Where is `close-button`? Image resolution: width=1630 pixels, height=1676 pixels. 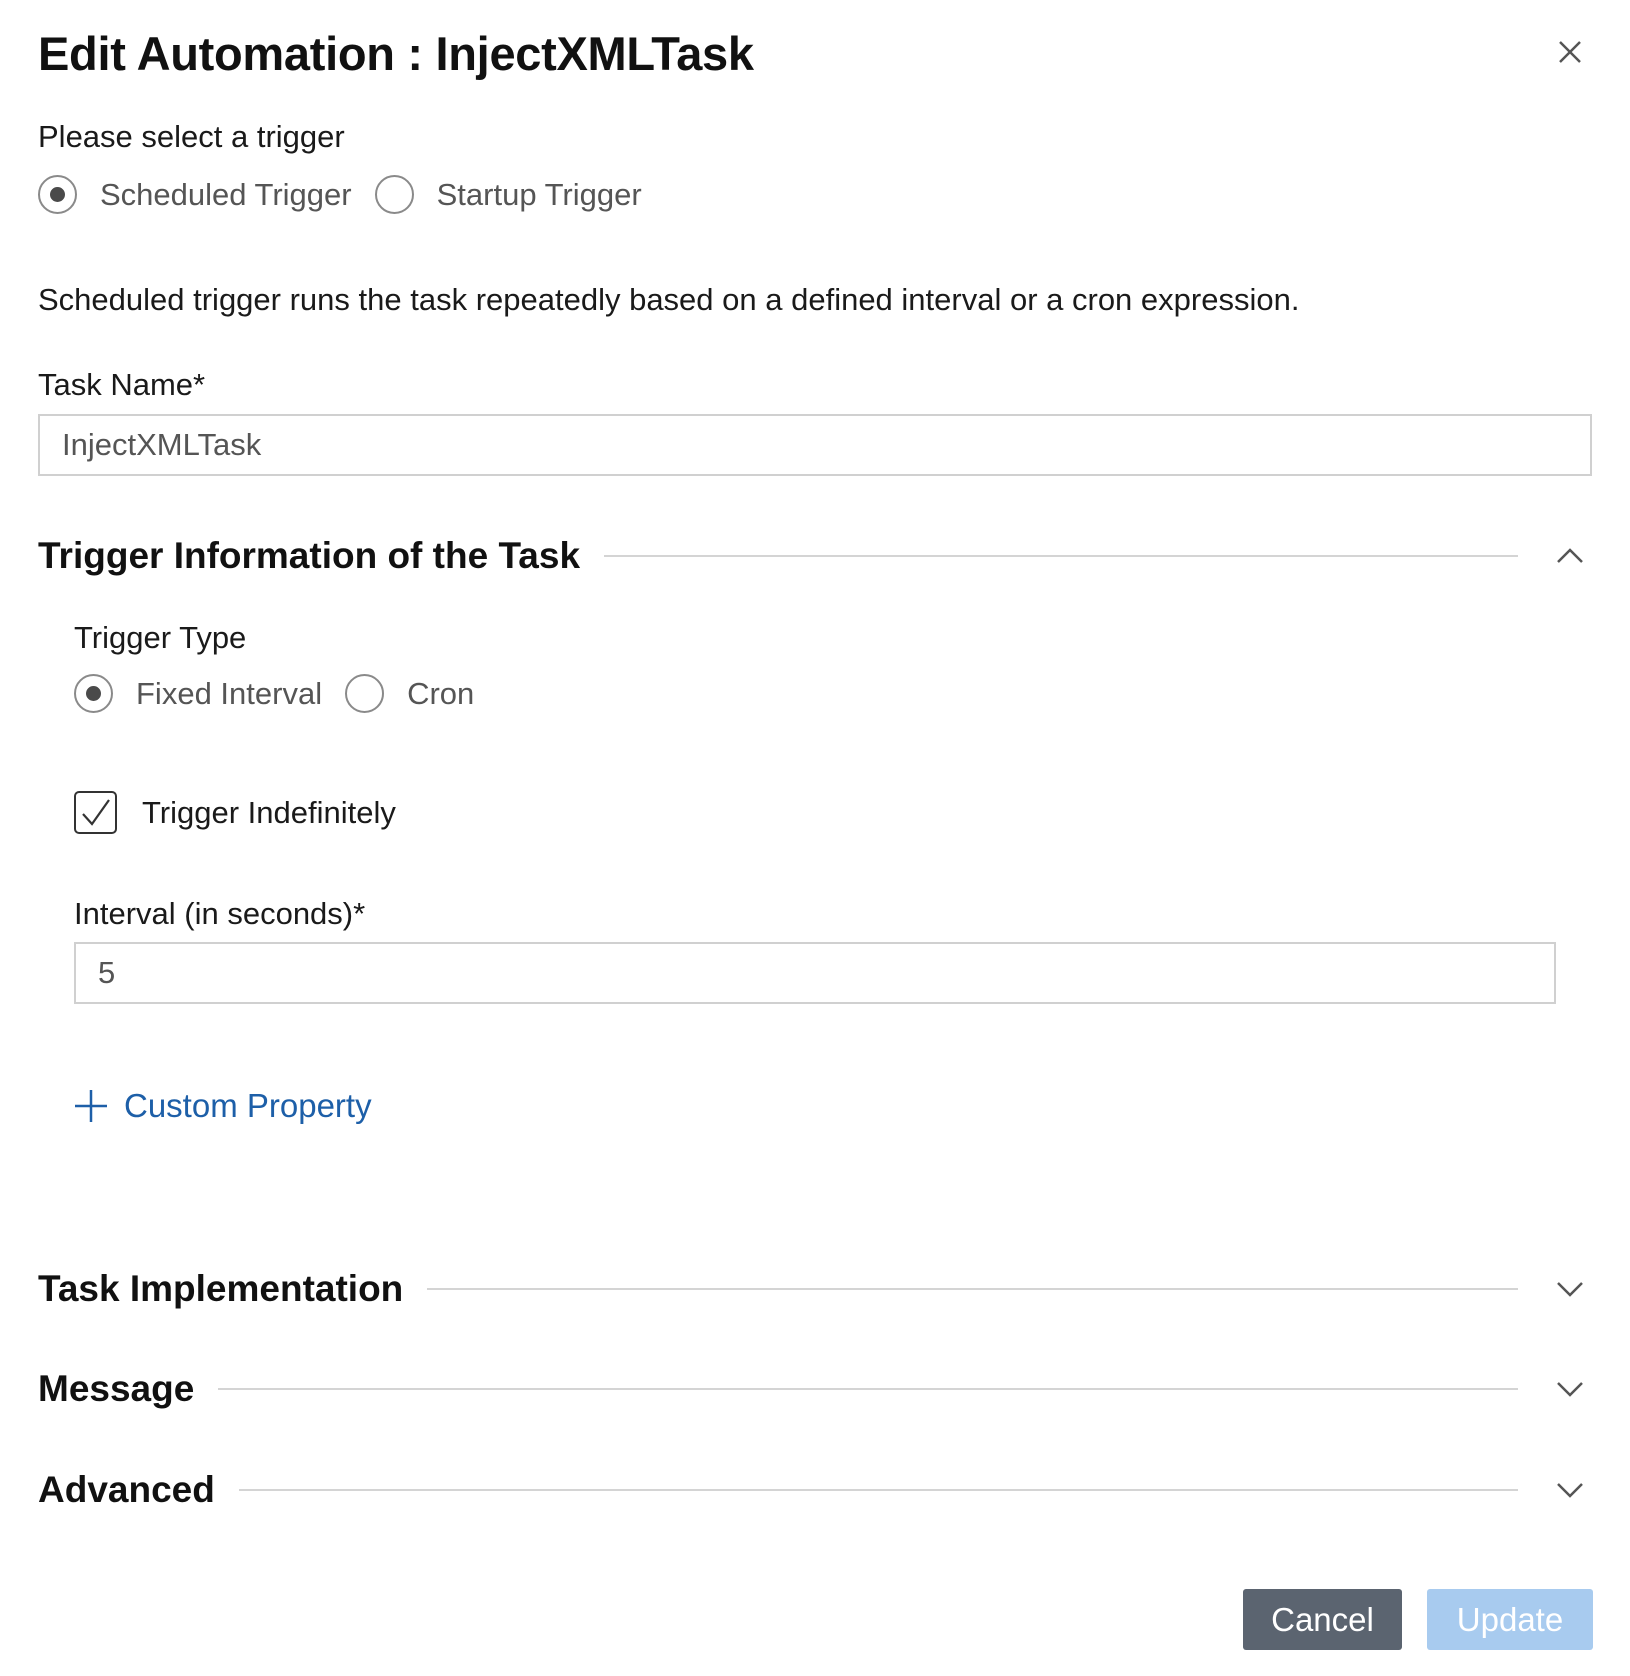
close-button is located at coordinates (1570, 52).